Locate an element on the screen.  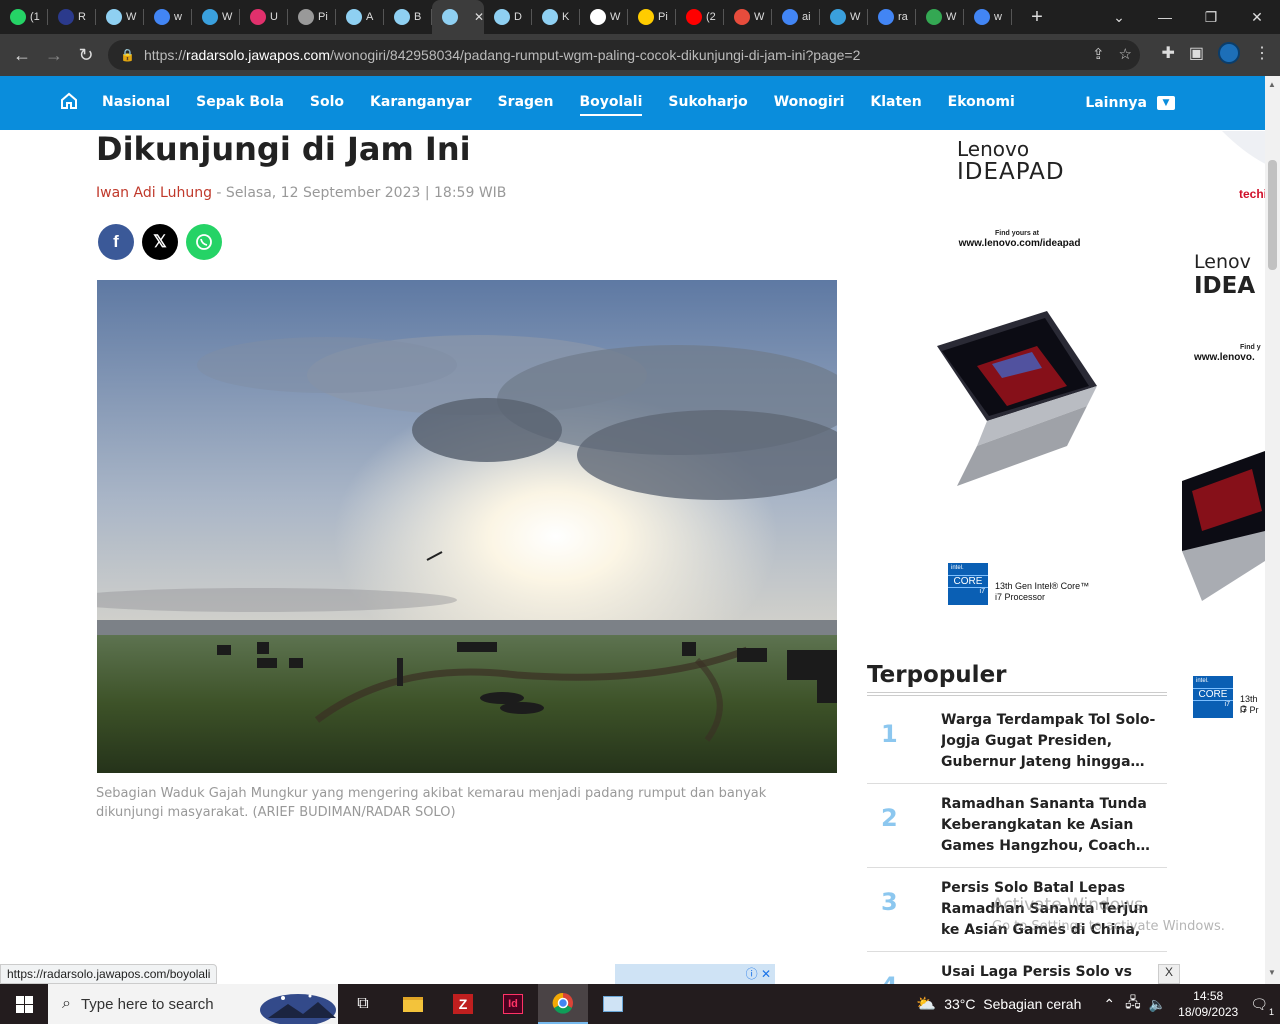
browser-tab: ra is located at coordinates (892, 17).